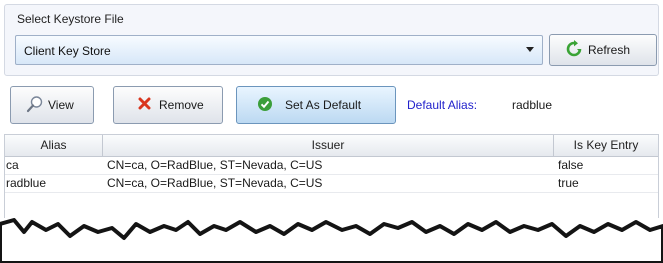 This screenshot has width=663, height=263. What do you see at coordinates (606, 146) in the screenshot?
I see `column-header-is-key-entry: Is Key Entry` at bounding box center [606, 146].